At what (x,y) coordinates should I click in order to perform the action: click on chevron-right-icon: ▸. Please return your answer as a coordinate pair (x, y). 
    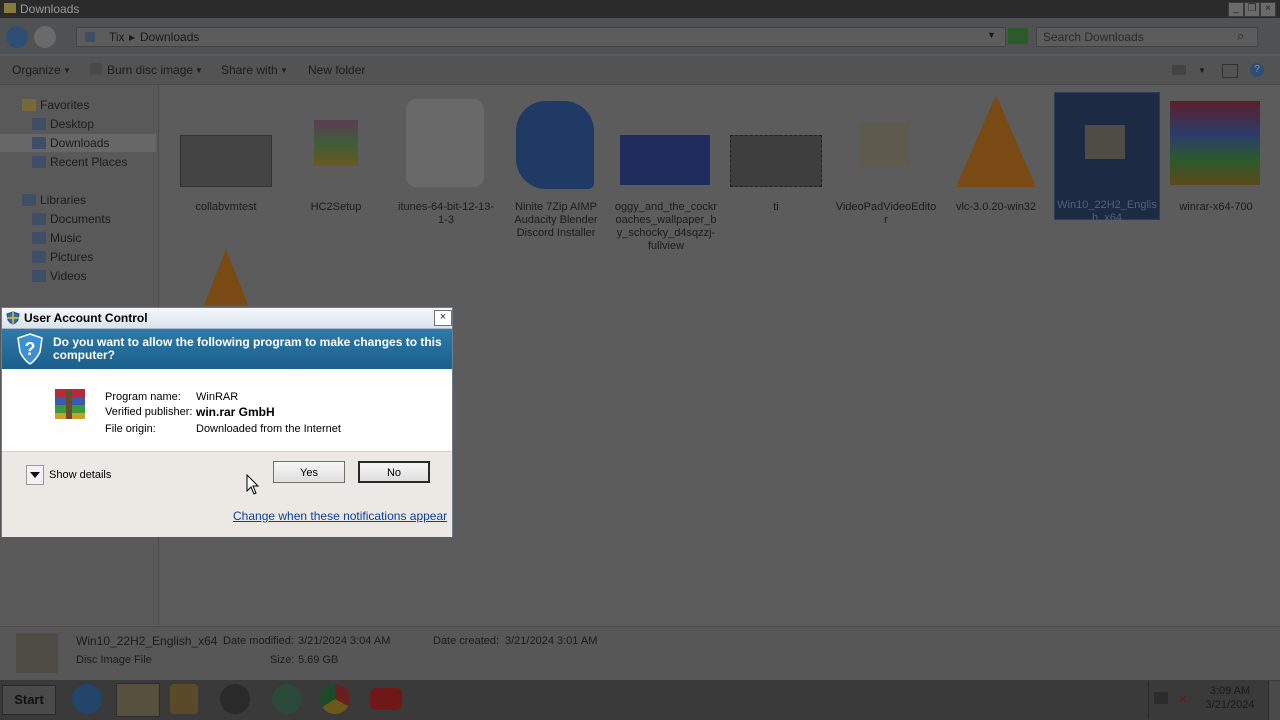
    Looking at the image, I should click on (132, 37).